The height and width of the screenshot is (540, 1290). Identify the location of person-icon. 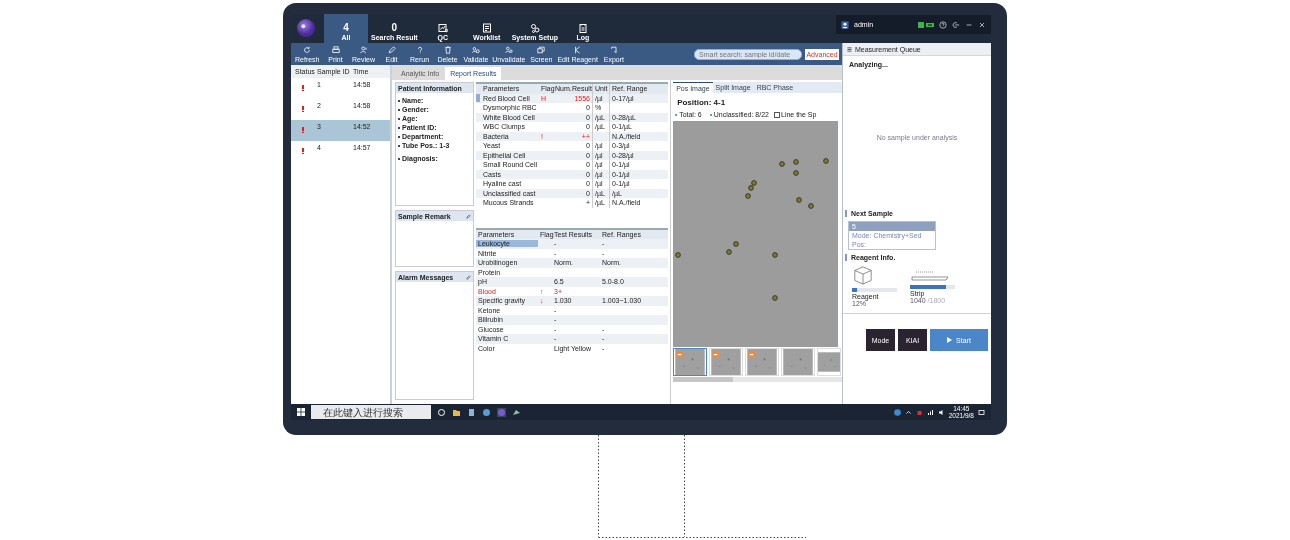
(363, 49).